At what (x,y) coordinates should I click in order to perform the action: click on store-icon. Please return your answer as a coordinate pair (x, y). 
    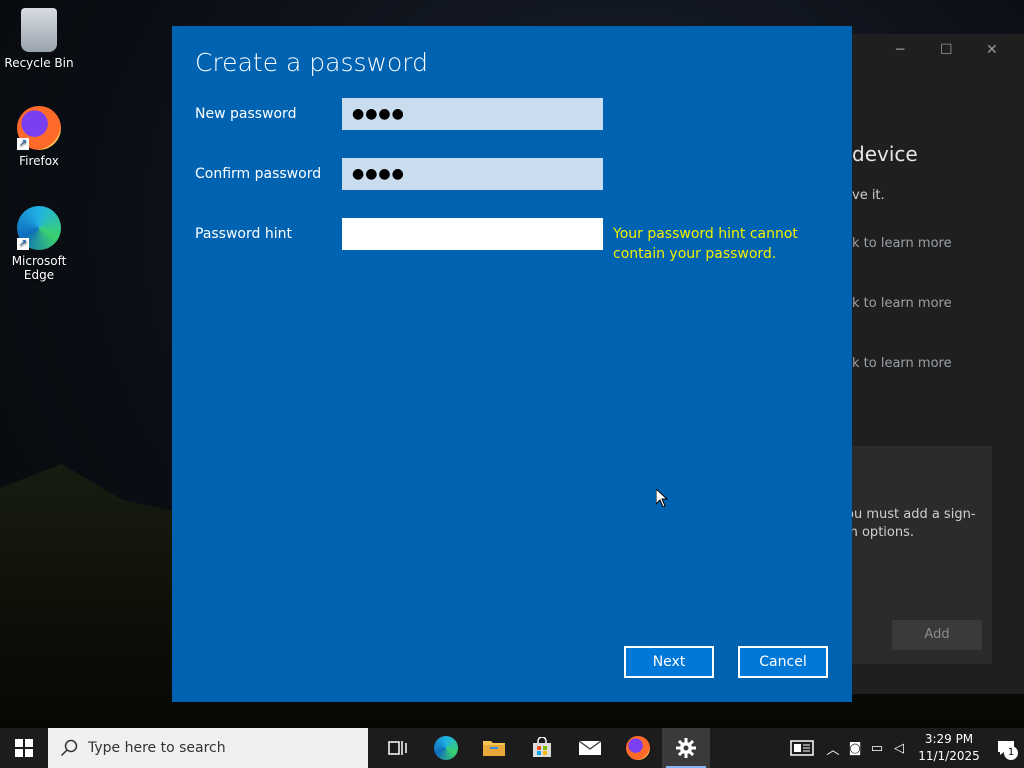
    Looking at the image, I should click on (542, 747).